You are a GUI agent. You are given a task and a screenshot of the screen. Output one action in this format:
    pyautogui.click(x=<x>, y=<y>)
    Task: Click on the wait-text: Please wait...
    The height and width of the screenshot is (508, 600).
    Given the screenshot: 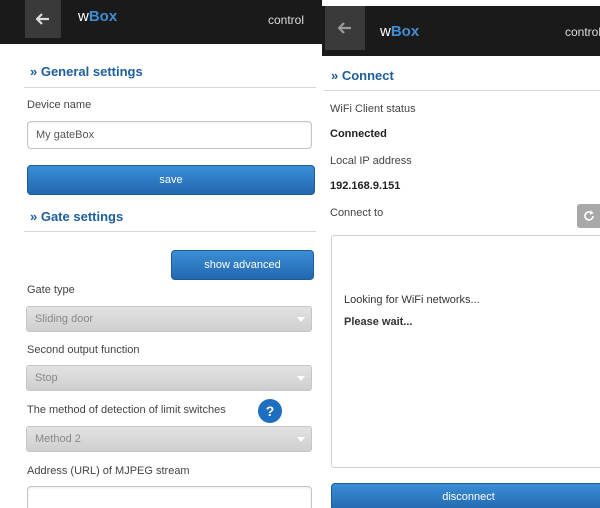 What is the action you would take?
    pyautogui.click(x=378, y=322)
    